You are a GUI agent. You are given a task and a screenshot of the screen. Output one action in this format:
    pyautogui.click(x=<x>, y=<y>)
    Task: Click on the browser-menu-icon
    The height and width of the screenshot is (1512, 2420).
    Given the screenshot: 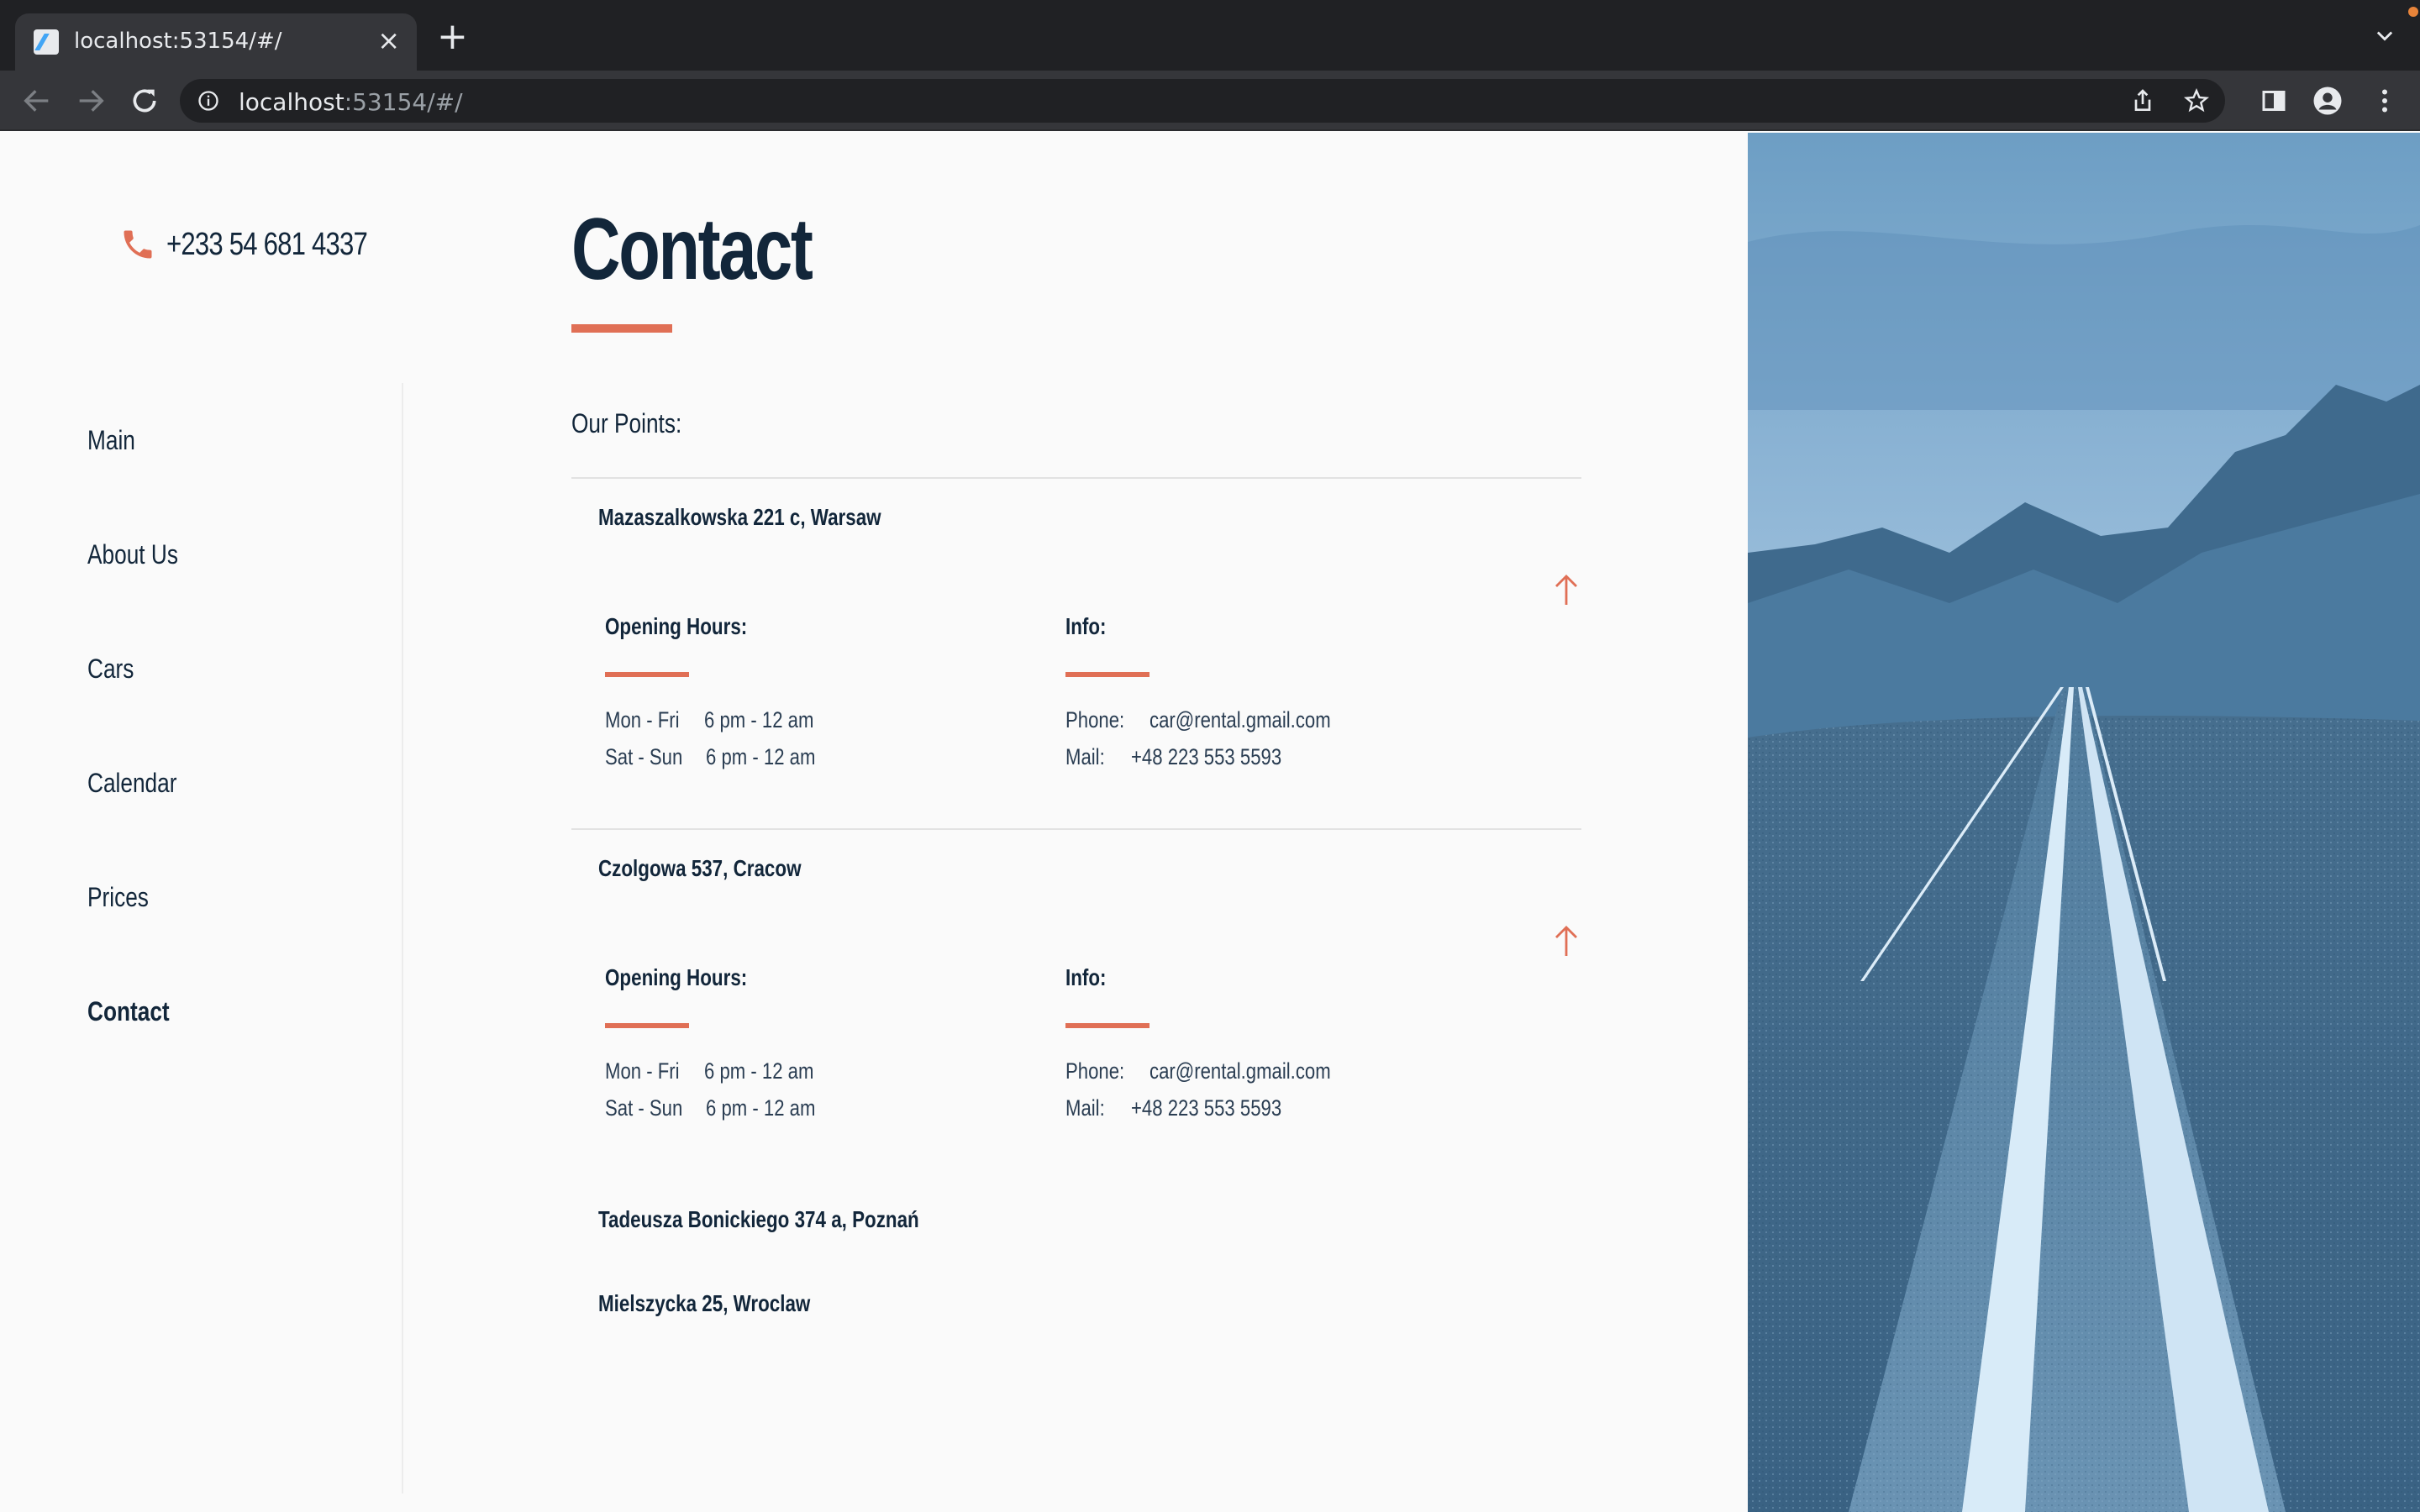 What is the action you would take?
    pyautogui.click(x=2385, y=101)
    